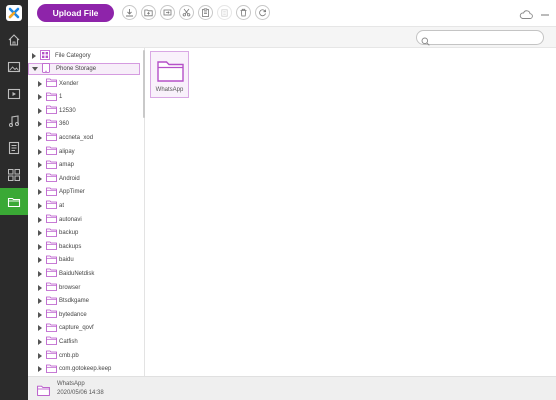 This screenshot has height=400, width=556. I want to click on tree-folder-item: alipay, so click(84, 152).